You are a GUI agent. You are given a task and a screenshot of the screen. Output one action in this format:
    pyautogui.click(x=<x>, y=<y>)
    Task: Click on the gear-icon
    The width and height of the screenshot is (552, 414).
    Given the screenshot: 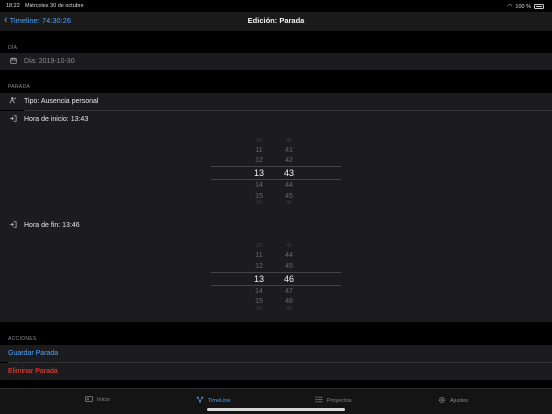 What is the action you would take?
    pyautogui.click(x=442, y=401)
    